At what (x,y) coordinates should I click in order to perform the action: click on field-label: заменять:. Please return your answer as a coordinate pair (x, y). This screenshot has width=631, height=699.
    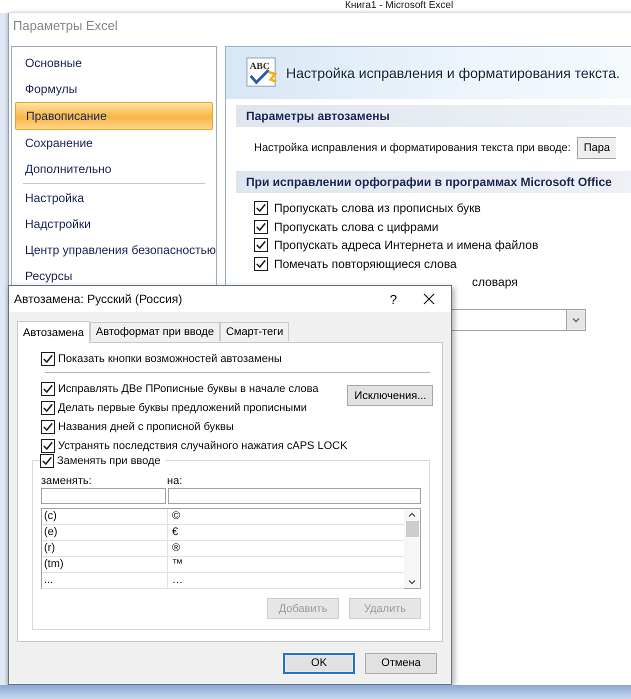
    Looking at the image, I should click on (67, 481).